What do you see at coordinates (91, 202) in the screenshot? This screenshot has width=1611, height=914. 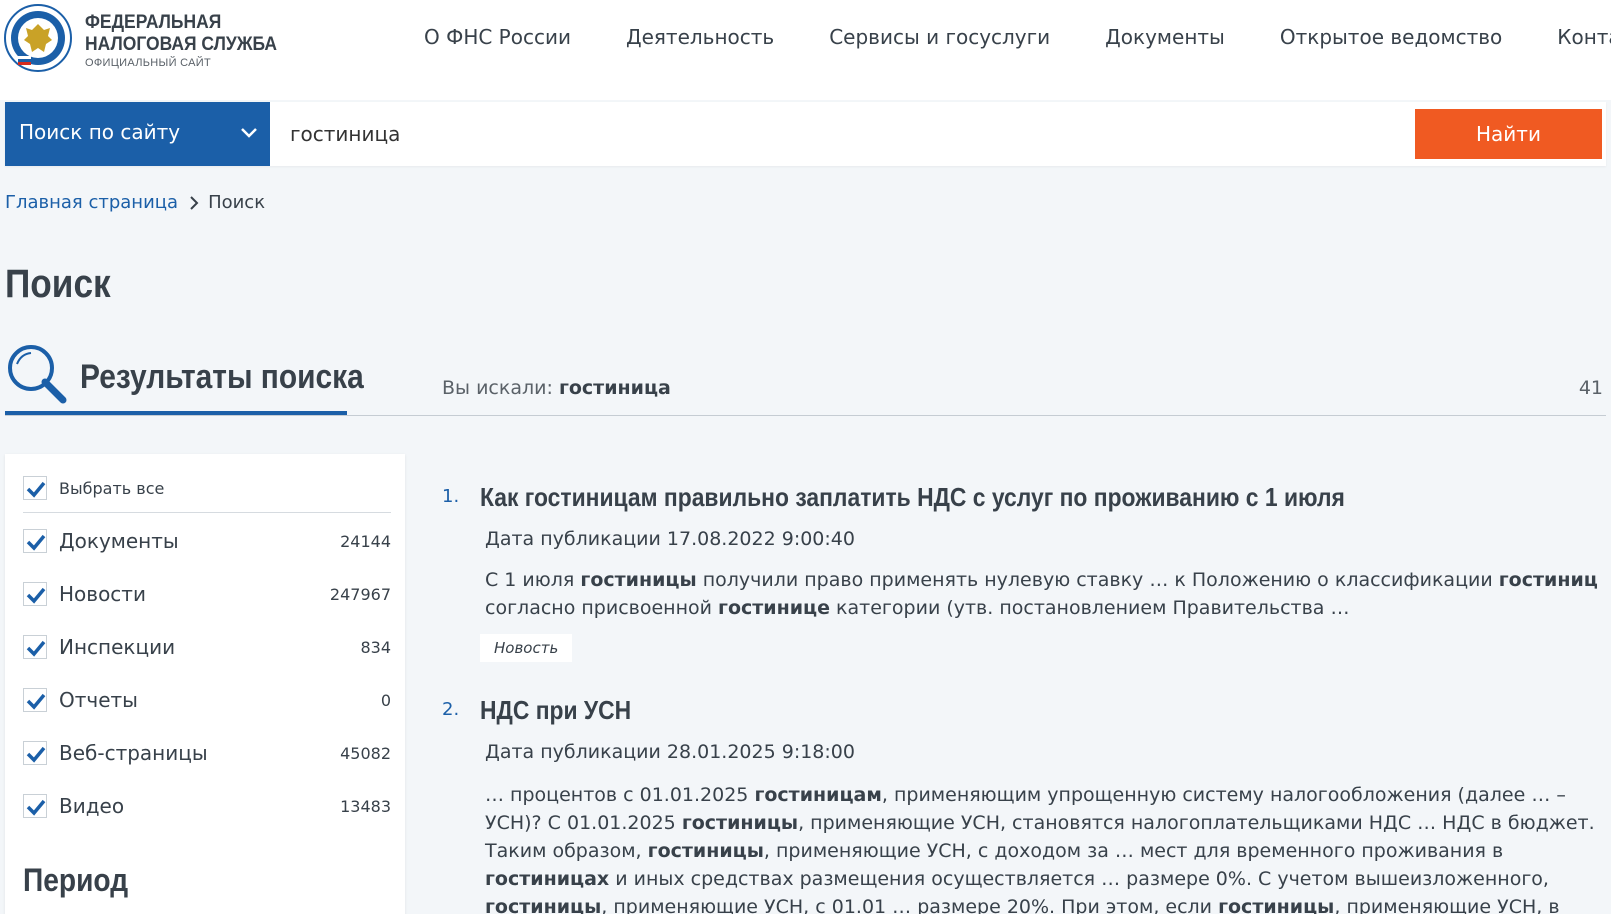 I see `breadcrumb-home: Главная страница` at bounding box center [91, 202].